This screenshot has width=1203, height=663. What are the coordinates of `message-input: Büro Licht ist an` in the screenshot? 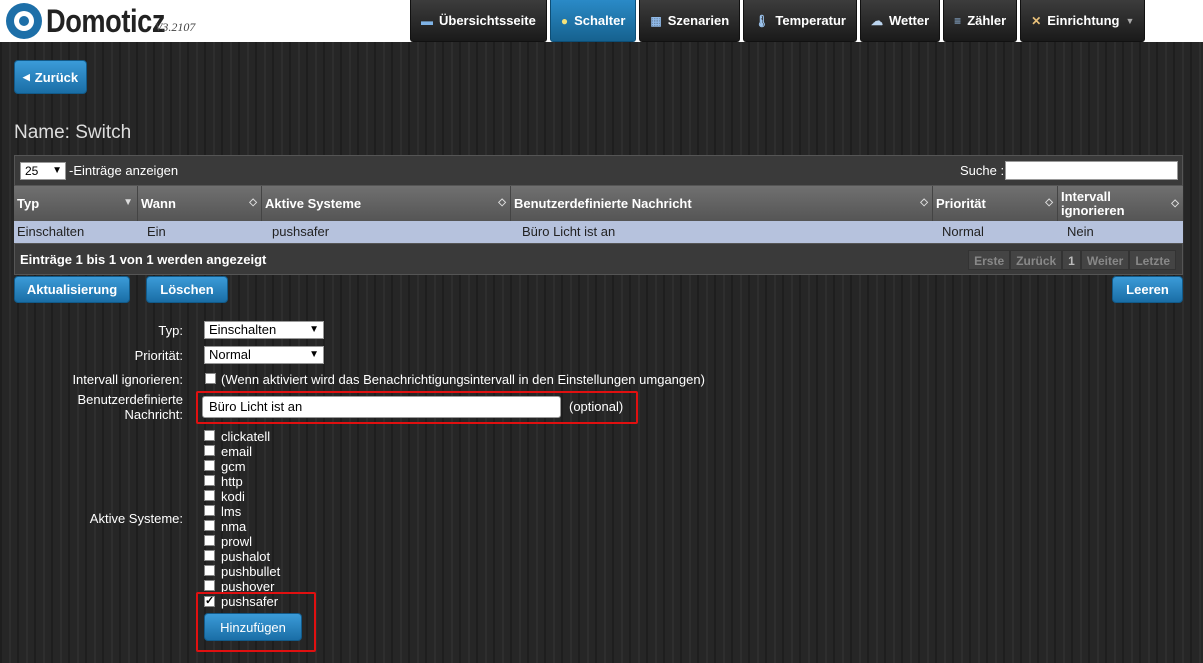 It's located at (381, 407).